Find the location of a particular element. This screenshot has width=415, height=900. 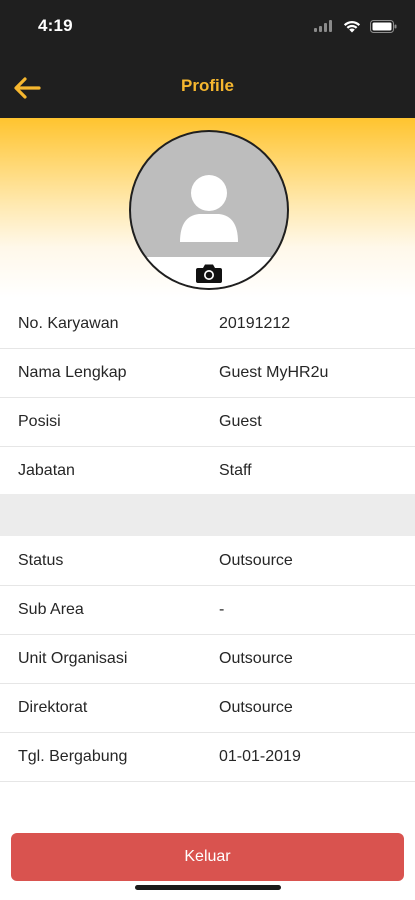

directorate-label: Direktorat is located at coordinates (53, 707).